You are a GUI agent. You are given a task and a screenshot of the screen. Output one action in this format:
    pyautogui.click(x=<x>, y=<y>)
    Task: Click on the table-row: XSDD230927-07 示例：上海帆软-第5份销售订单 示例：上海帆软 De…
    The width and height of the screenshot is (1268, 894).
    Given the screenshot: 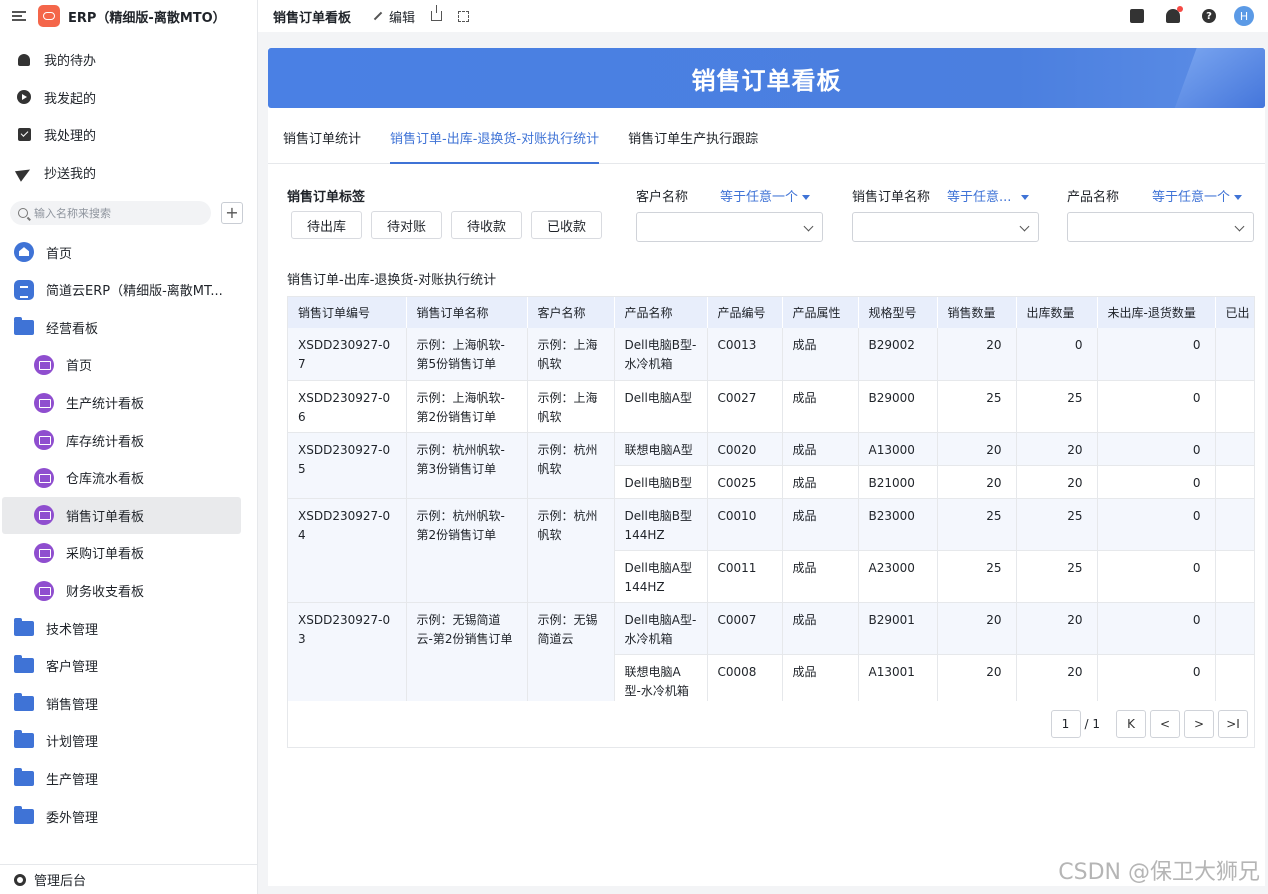 What is the action you would take?
    pyautogui.click(x=771, y=354)
    